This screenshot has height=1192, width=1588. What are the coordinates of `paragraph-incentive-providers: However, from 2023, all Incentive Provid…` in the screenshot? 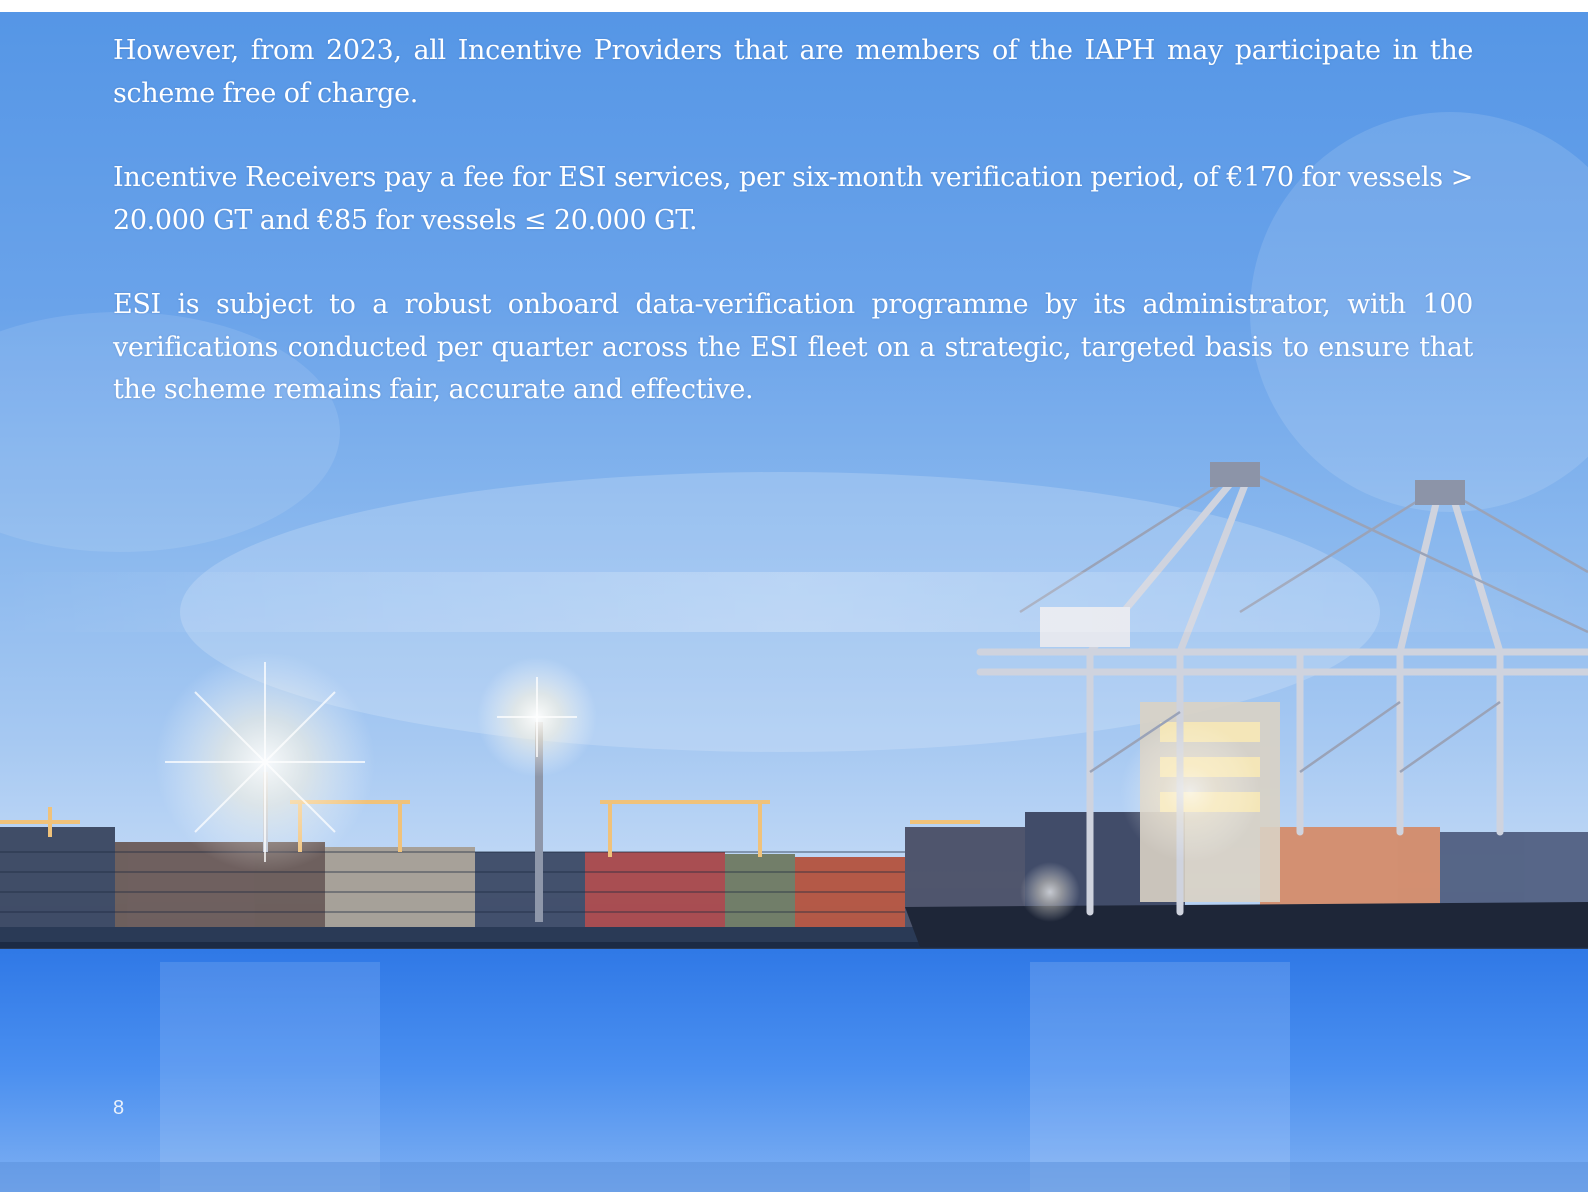 It's located at (793, 72).